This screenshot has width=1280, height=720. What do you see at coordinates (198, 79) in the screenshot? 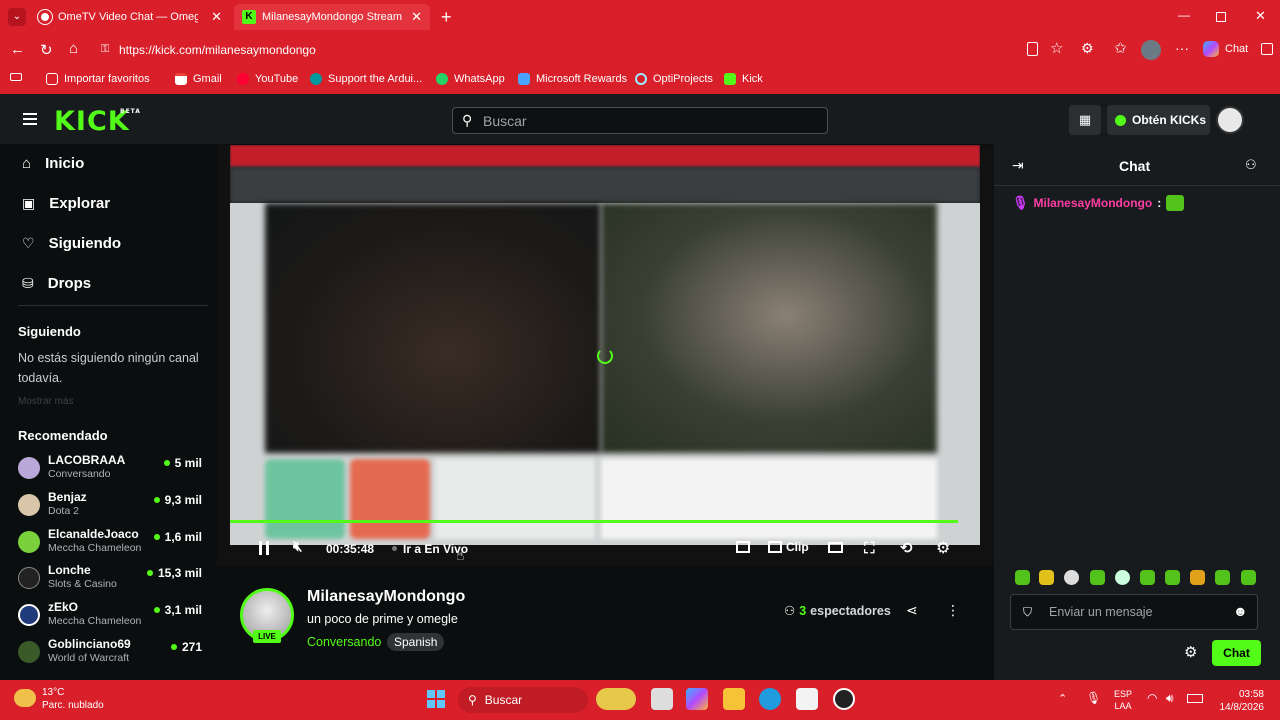
I see `bookmark-gmail: Gmail` at bounding box center [198, 79].